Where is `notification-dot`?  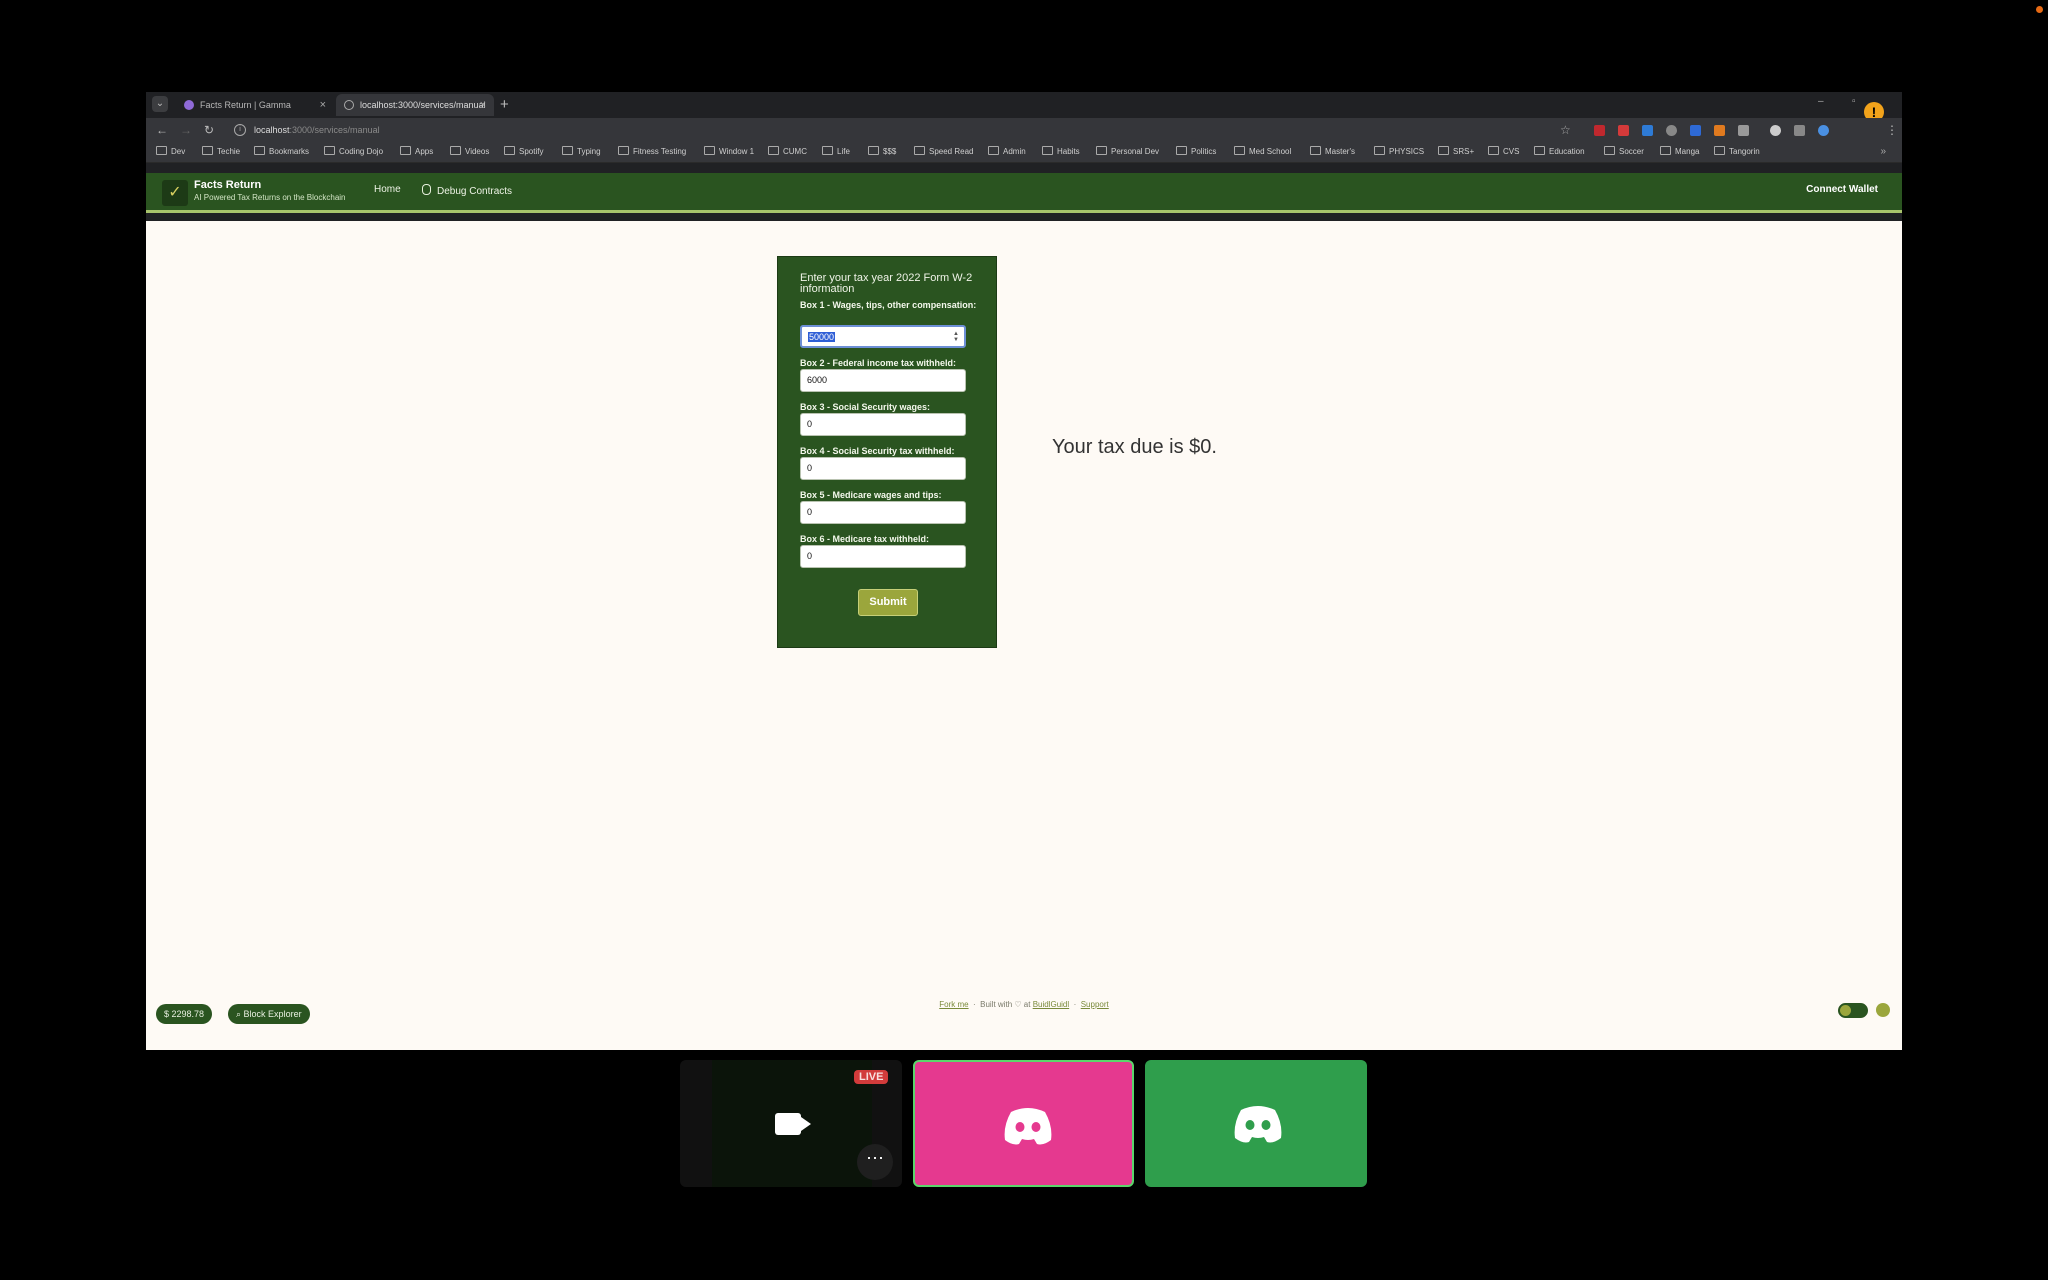
notification-dot is located at coordinates (2039, 9).